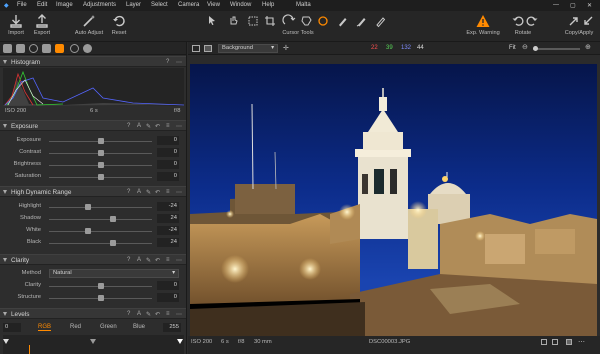 The width and height of the screenshot is (600, 354). What do you see at coordinates (93, 313) in the screenshot?
I see `levels-header: Levels ? A ✎ ↶ ≡ ⋯` at bounding box center [93, 313].